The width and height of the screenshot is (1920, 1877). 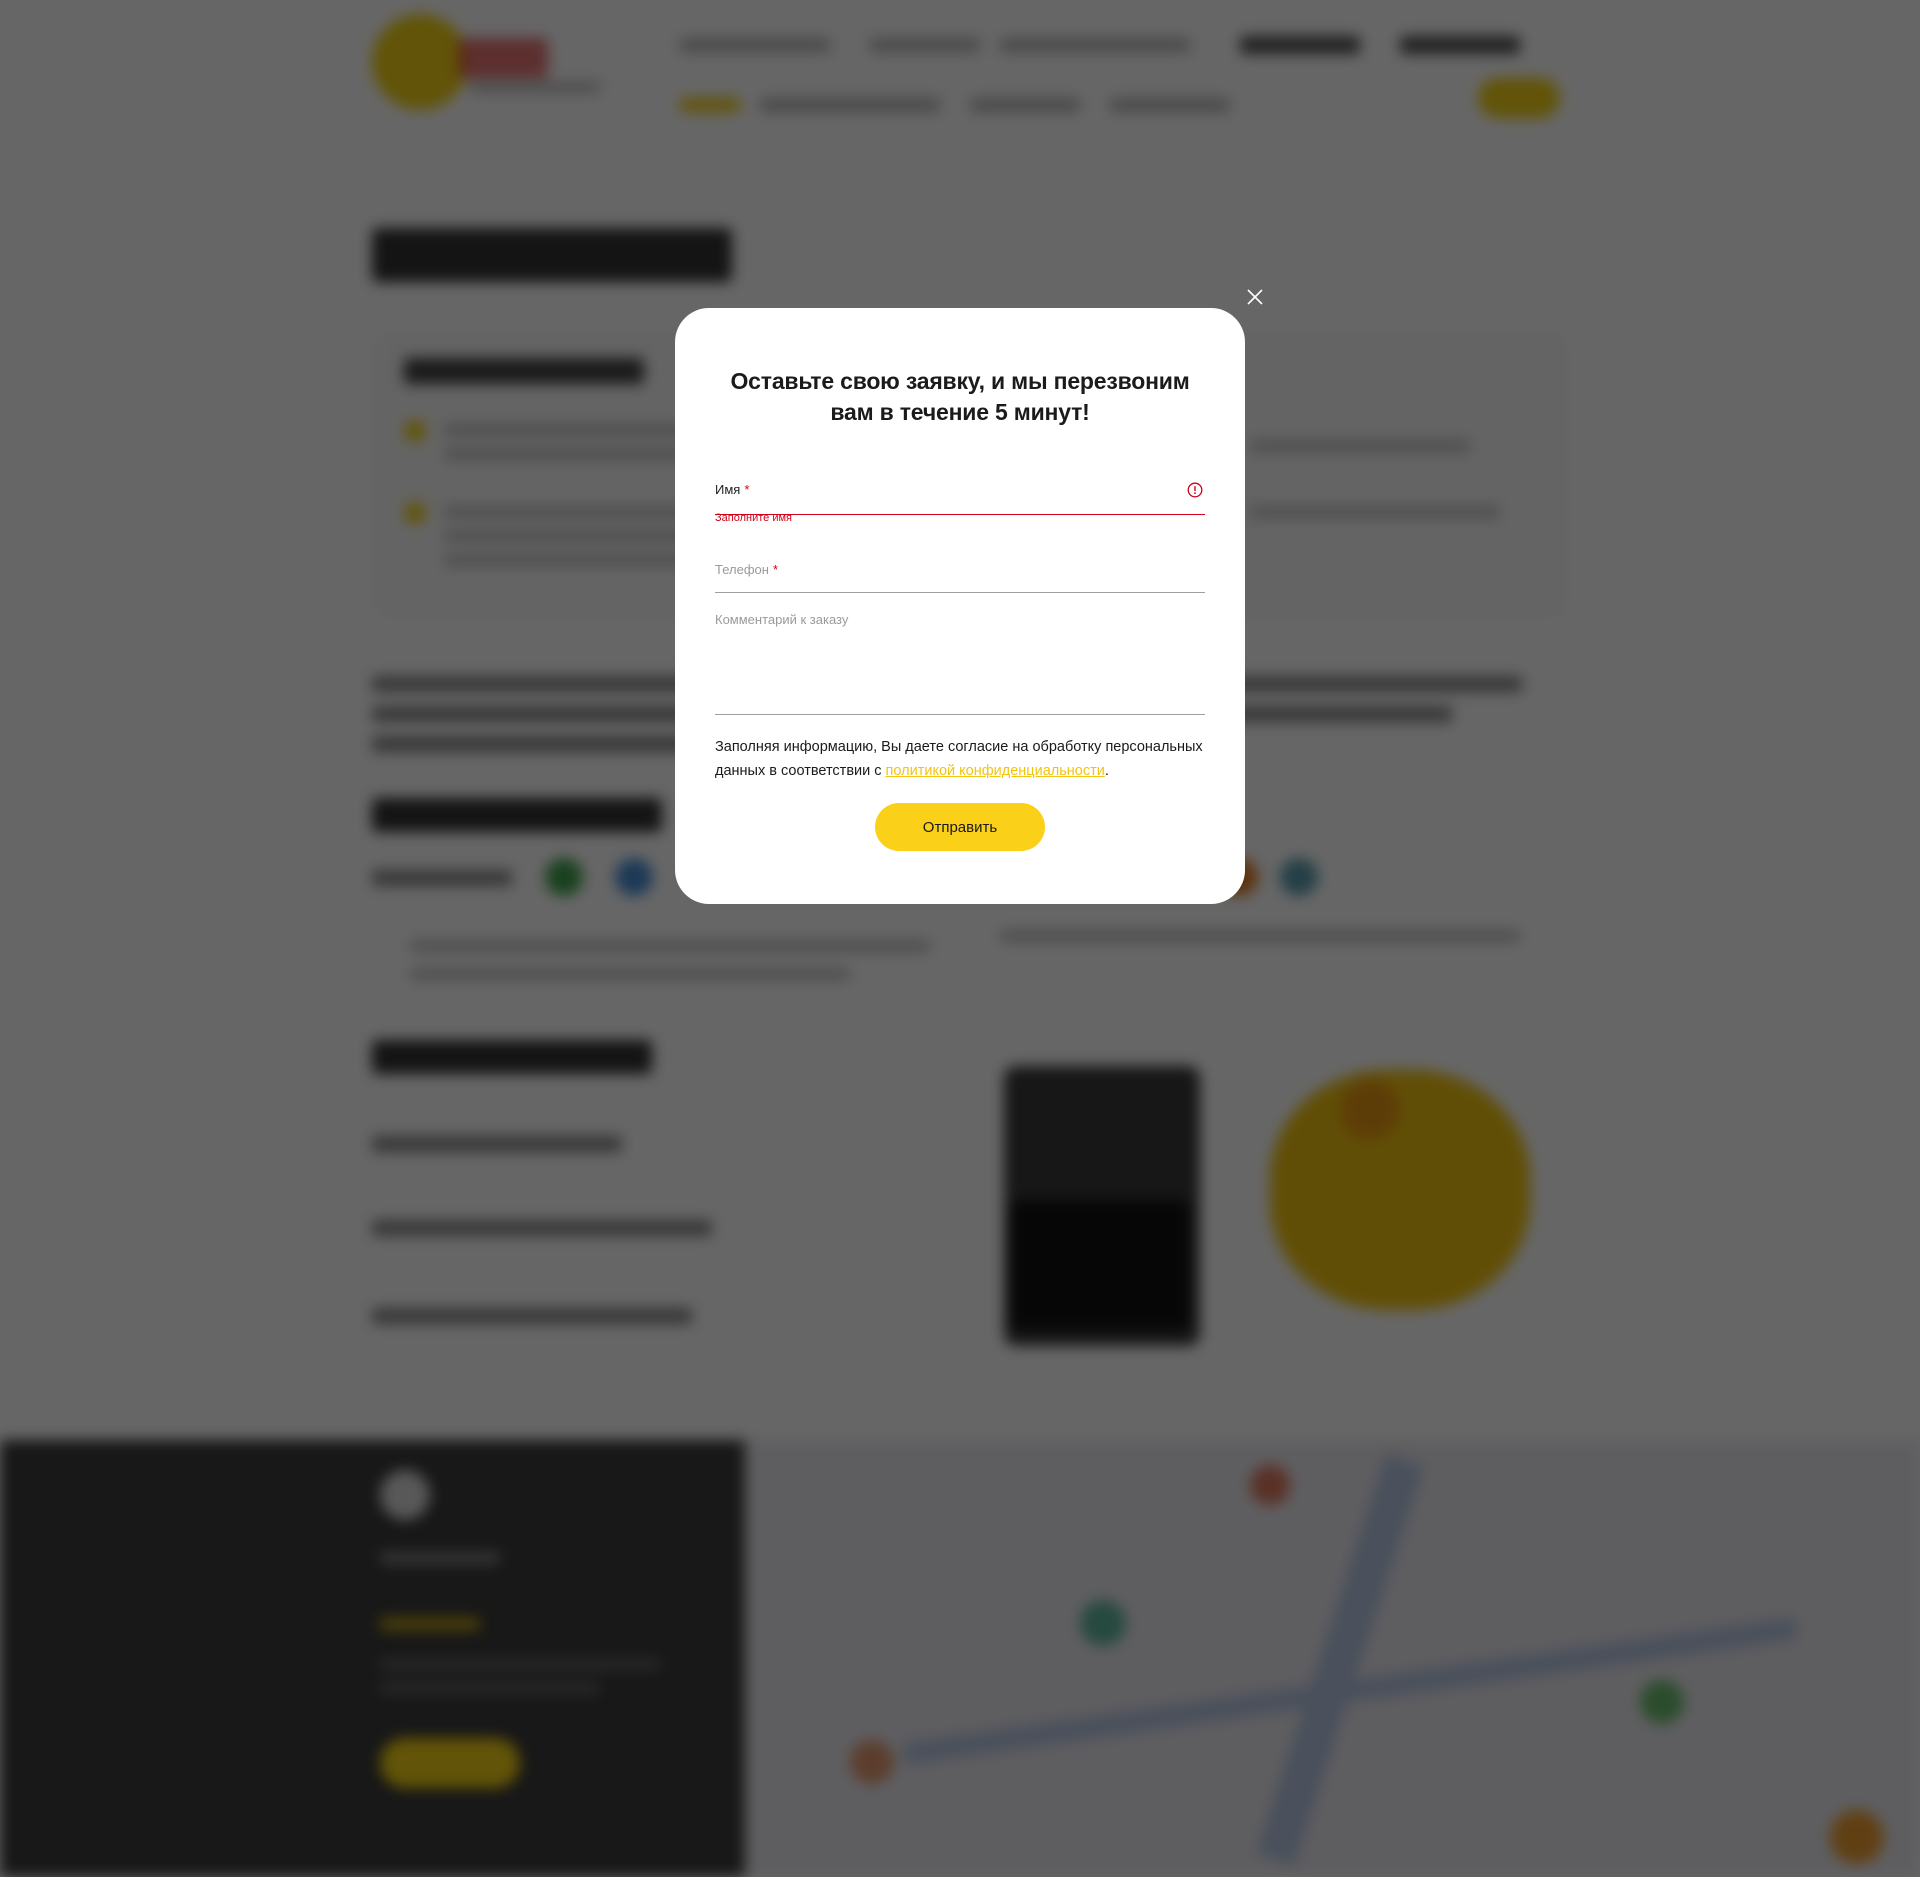 I want to click on comment-label: Комментарий к заказу, so click(x=782, y=619).